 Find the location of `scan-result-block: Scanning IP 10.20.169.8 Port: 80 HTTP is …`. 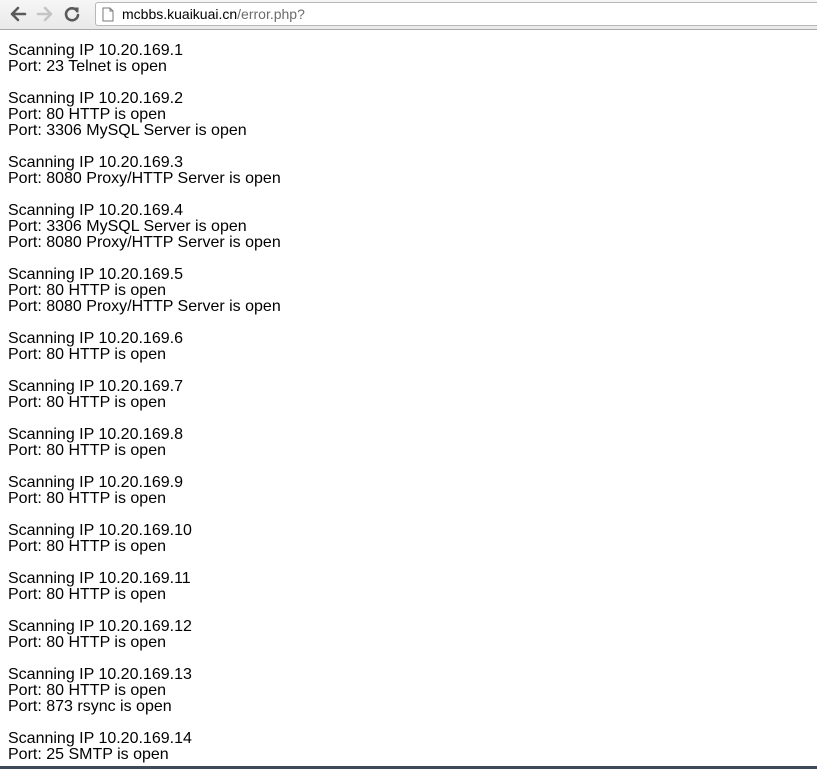

scan-result-block: Scanning IP 10.20.169.8 Port: 80 HTTP is … is located at coordinates (408, 443).